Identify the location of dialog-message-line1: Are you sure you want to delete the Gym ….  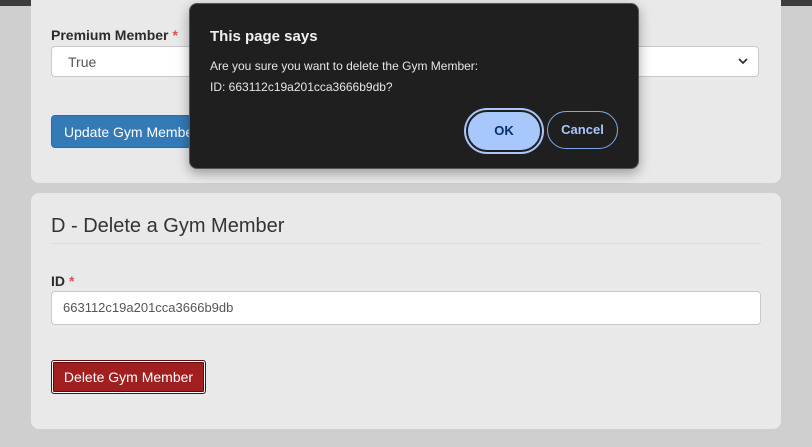
(344, 66).